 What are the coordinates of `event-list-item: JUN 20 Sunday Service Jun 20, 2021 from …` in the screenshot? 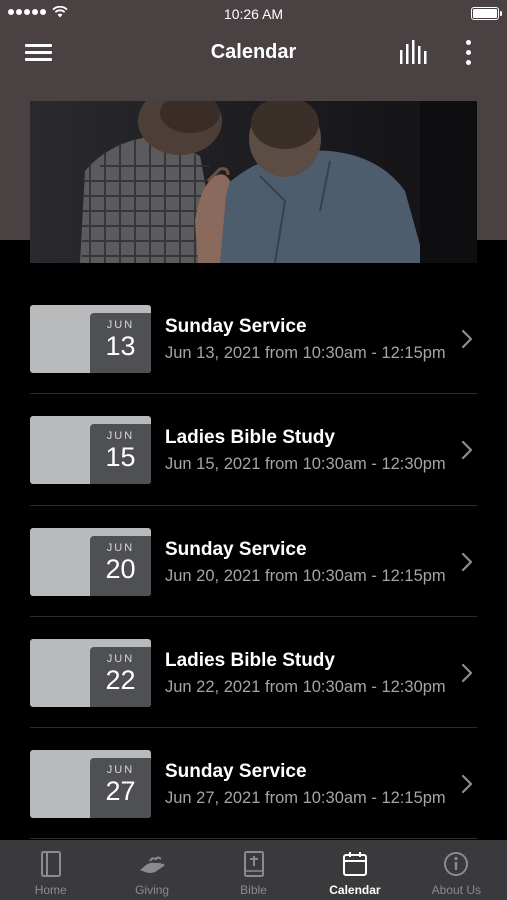 It's located at (253, 561).